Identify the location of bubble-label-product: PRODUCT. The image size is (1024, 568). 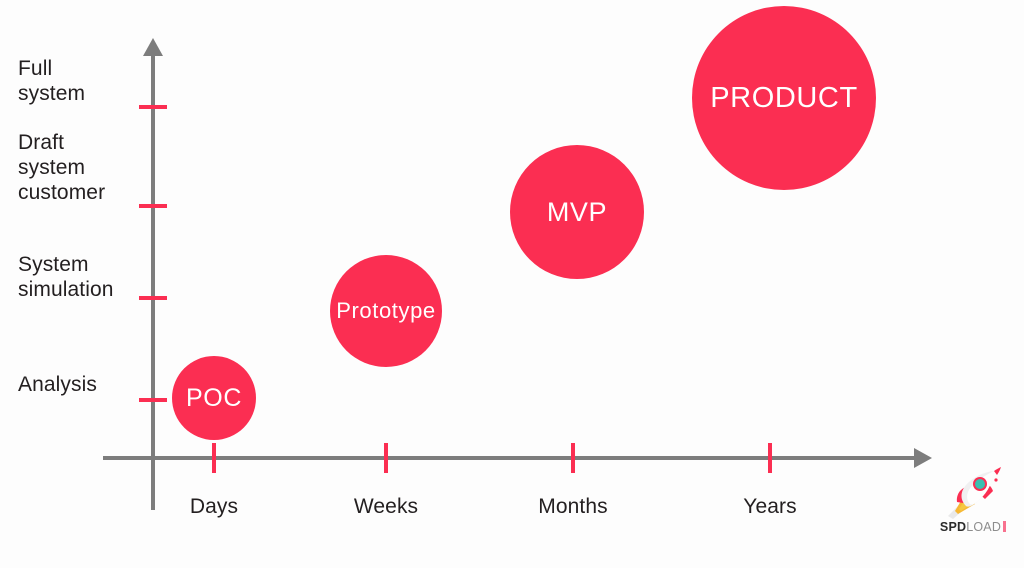
(784, 97).